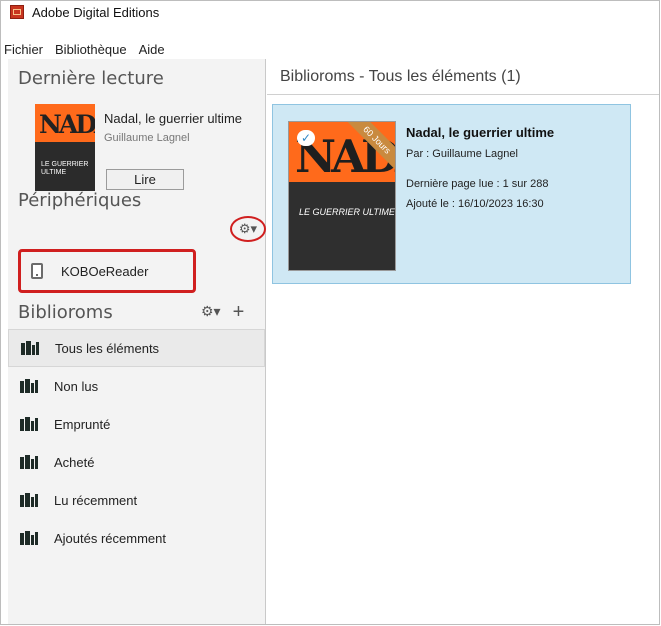  Describe the element at coordinates (145, 179) in the screenshot. I see `read-button: Lire` at that location.